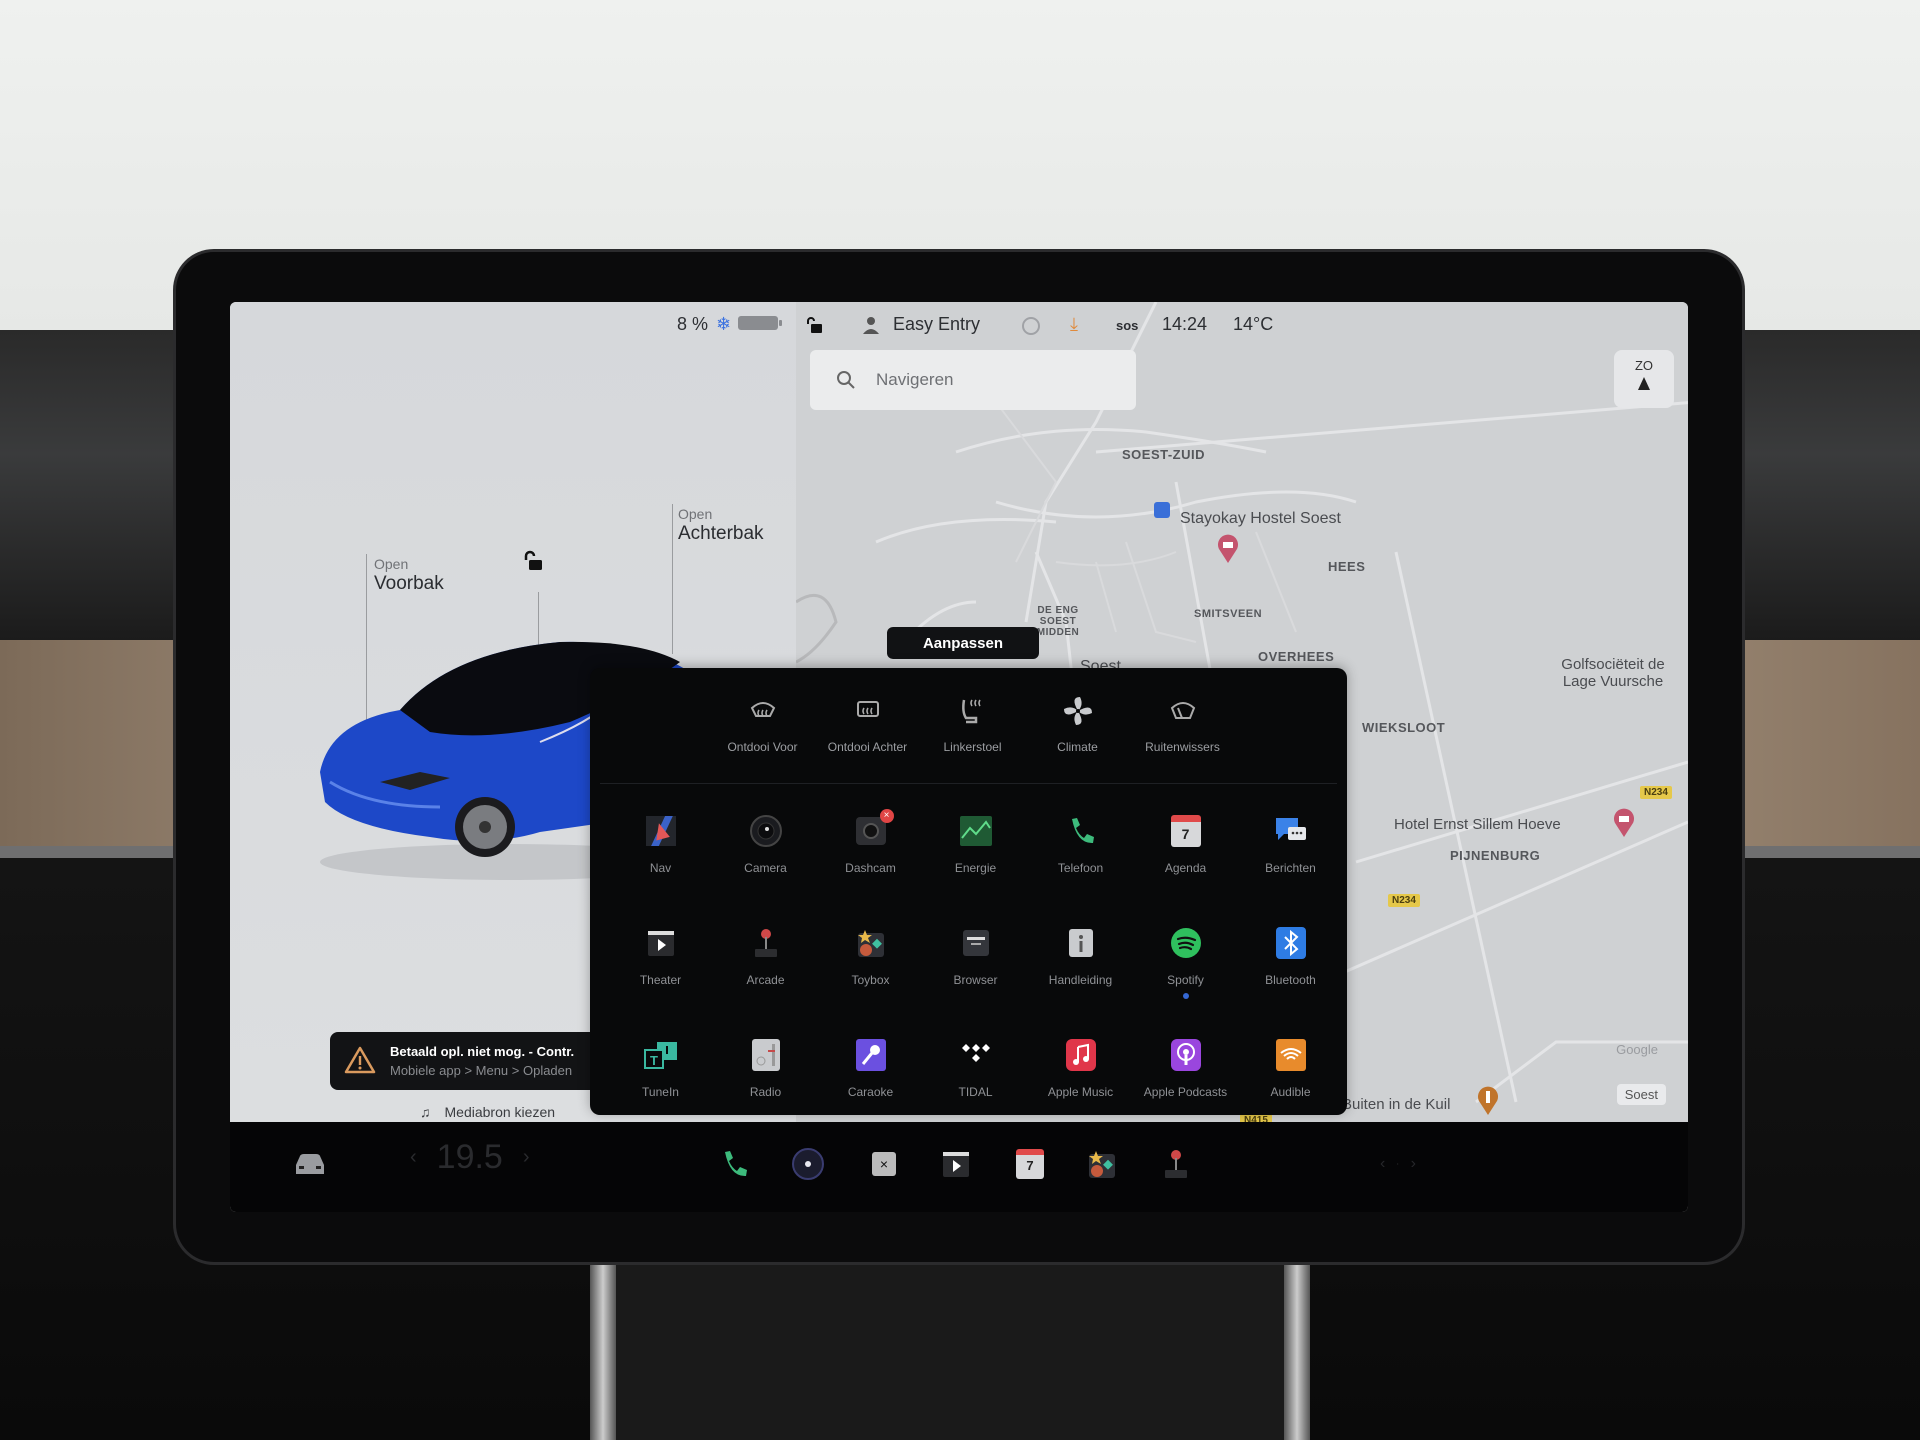 Image resolution: width=1920 pixels, height=1440 pixels. What do you see at coordinates (870, 859) in the screenshot?
I see `app-dashcam: × Dashcam` at bounding box center [870, 859].